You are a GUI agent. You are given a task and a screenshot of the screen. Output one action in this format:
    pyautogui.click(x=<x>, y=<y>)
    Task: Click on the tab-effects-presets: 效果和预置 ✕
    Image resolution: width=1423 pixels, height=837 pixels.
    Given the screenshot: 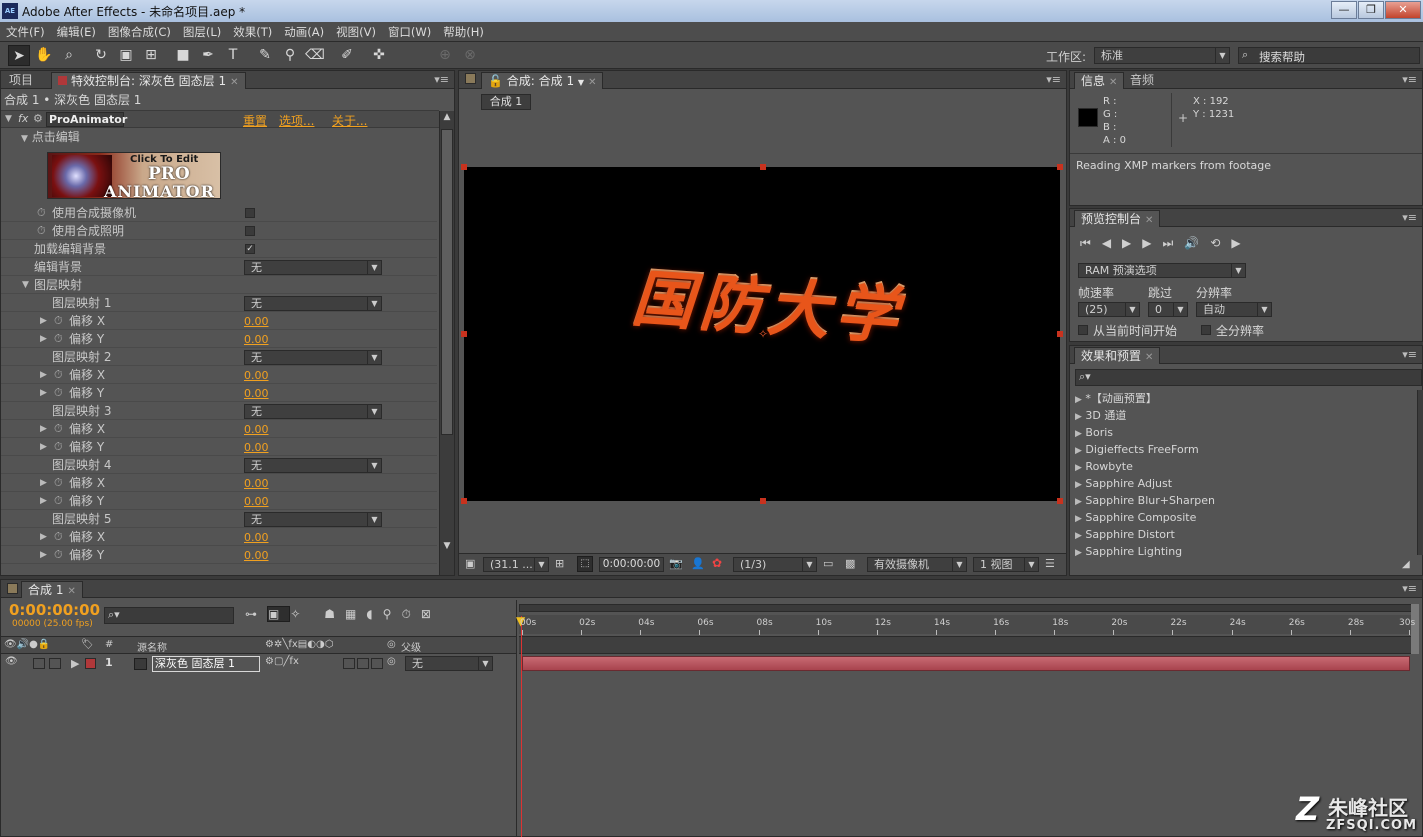 What is the action you would take?
    pyautogui.click(x=1117, y=355)
    